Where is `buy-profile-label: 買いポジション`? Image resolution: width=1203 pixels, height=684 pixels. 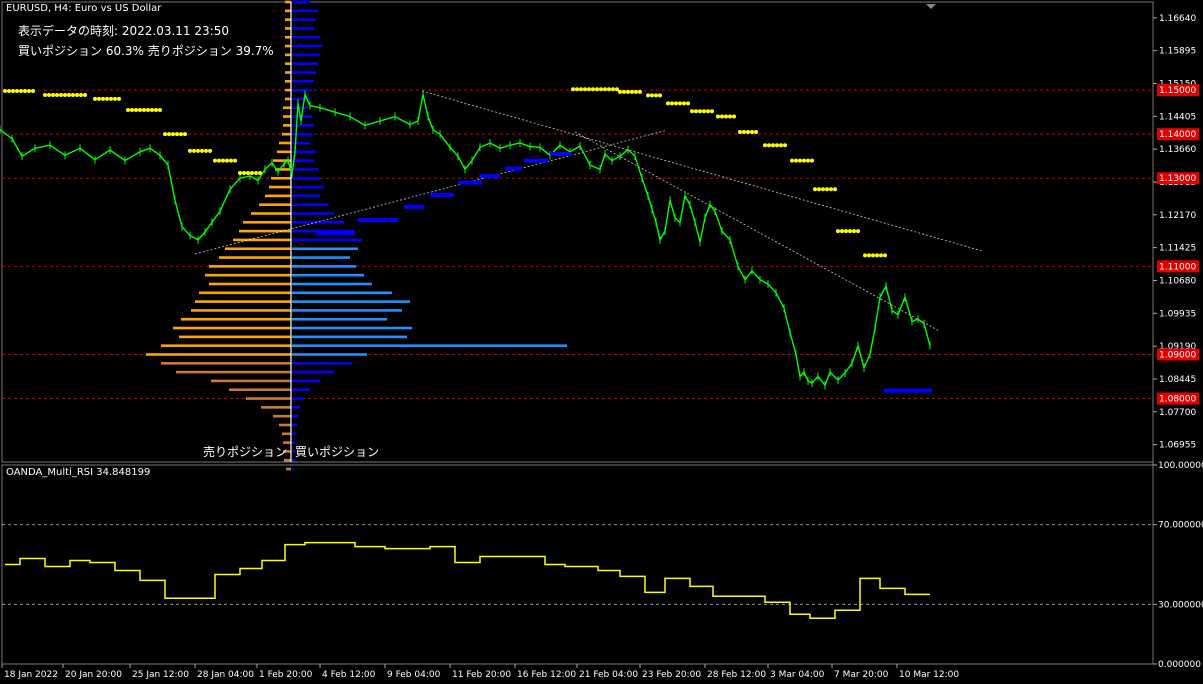
buy-profile-label: 買いポジション is located at coordinates (337, 452).